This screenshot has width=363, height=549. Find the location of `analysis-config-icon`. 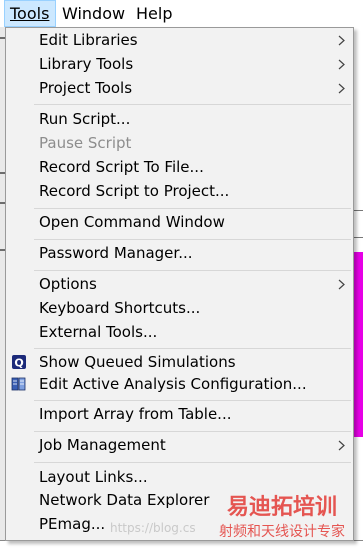

analysis-config-icon is located at coordinates (18, 384).